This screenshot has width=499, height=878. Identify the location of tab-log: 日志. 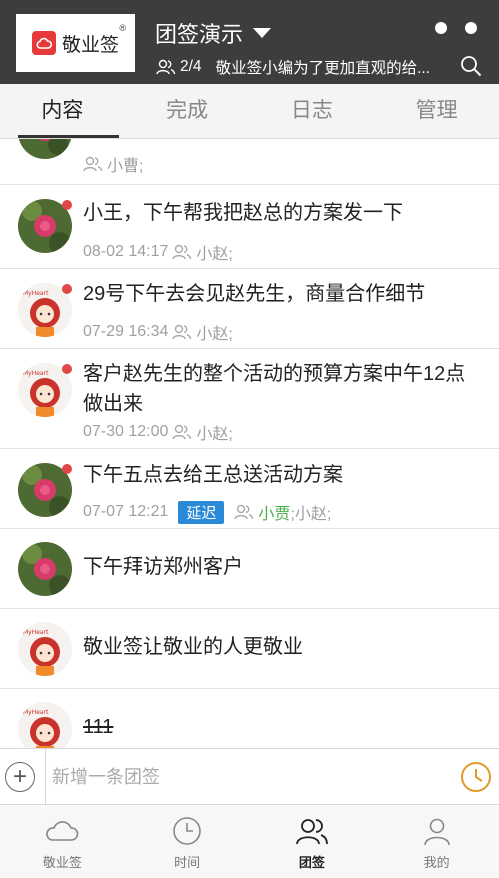
(312, 111).